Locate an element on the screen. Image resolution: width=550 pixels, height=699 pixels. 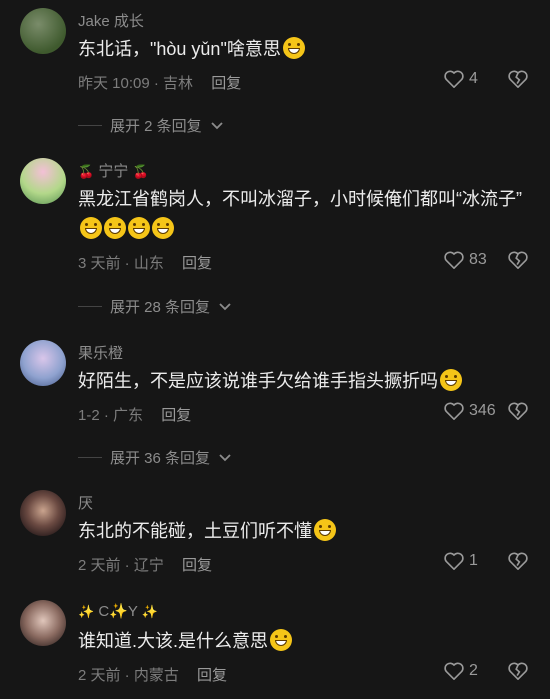
like-button: 2 is located at coordinates (460, 671).